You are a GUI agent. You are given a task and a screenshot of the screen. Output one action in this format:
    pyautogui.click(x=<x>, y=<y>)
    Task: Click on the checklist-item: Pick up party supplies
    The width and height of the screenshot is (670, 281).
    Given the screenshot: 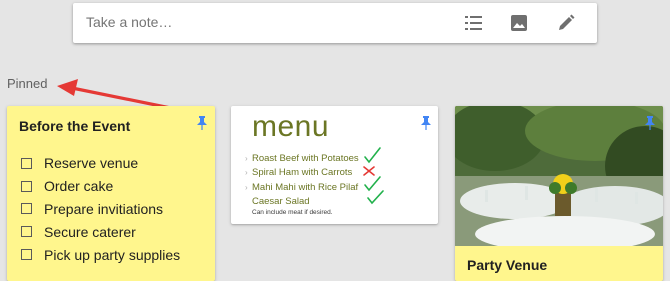 What is the action you would take?
    pyautogui.click(x=100, y=254)
    